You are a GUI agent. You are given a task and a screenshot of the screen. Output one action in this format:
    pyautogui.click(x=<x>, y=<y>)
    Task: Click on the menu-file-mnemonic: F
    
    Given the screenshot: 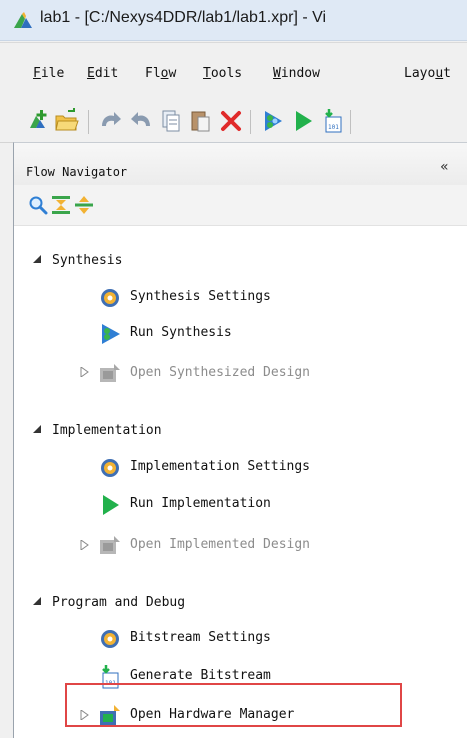 What is the action you would take?
    pyautogui.click(x=37, y=73)
    